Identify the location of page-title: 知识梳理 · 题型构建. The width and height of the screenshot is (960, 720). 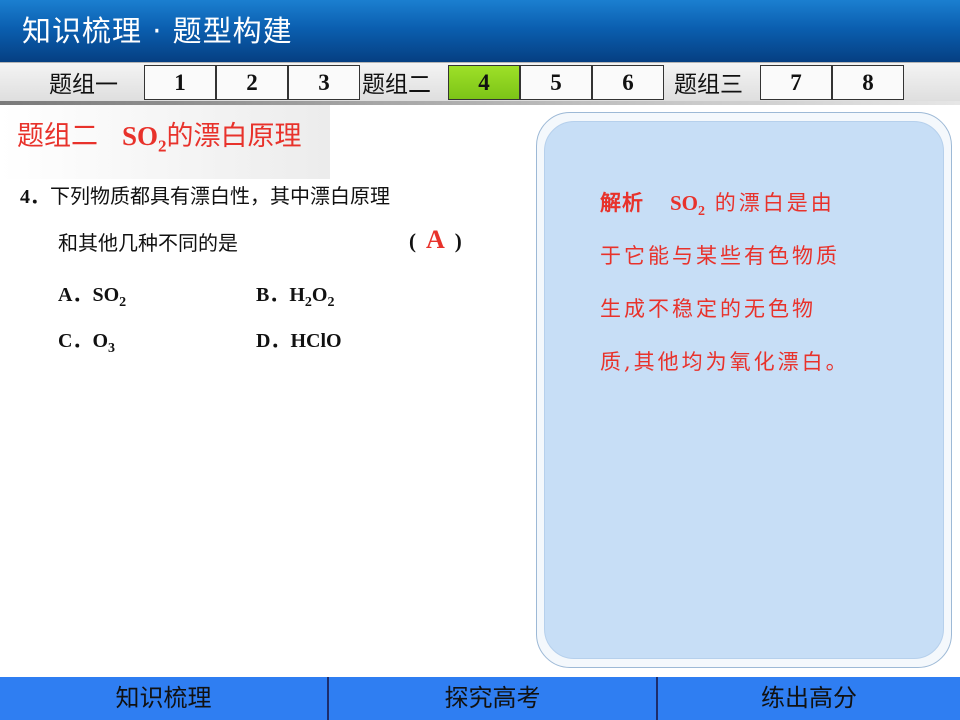
(157, 31).